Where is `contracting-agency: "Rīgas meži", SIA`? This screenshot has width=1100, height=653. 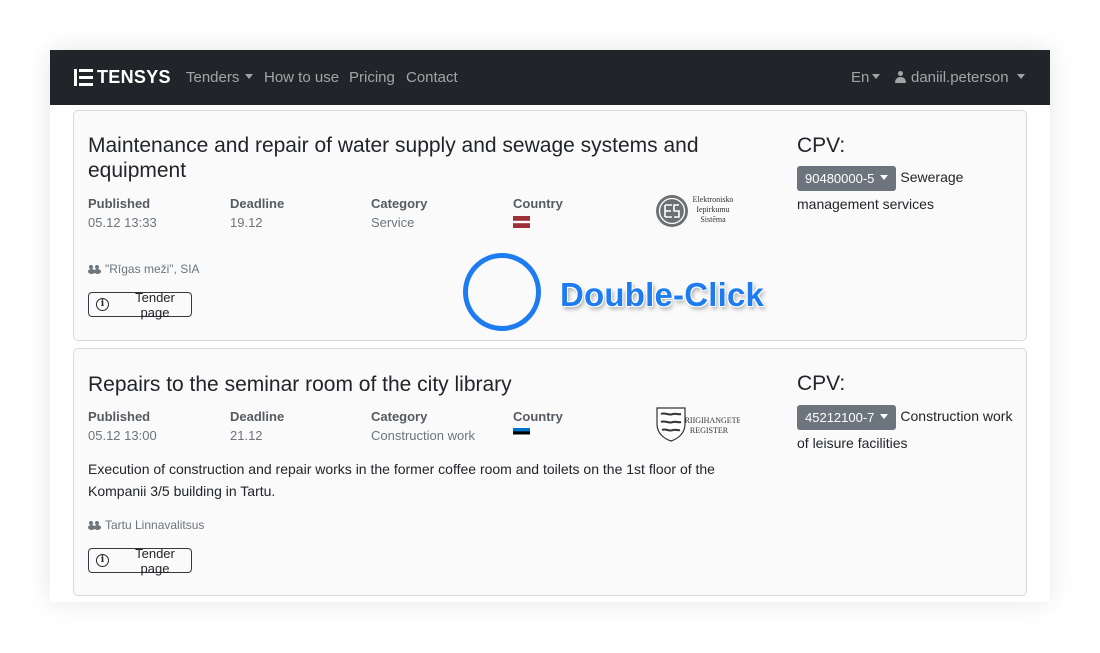 contracting-agency: "Rīgas meži", SIA is located at coordinates (144, 269).